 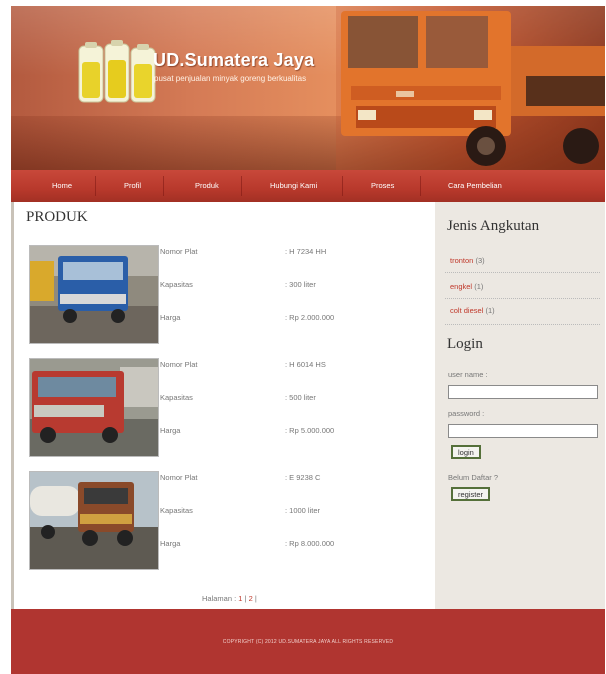 I want to click on login-title: Login, so click(x=465, y=344).